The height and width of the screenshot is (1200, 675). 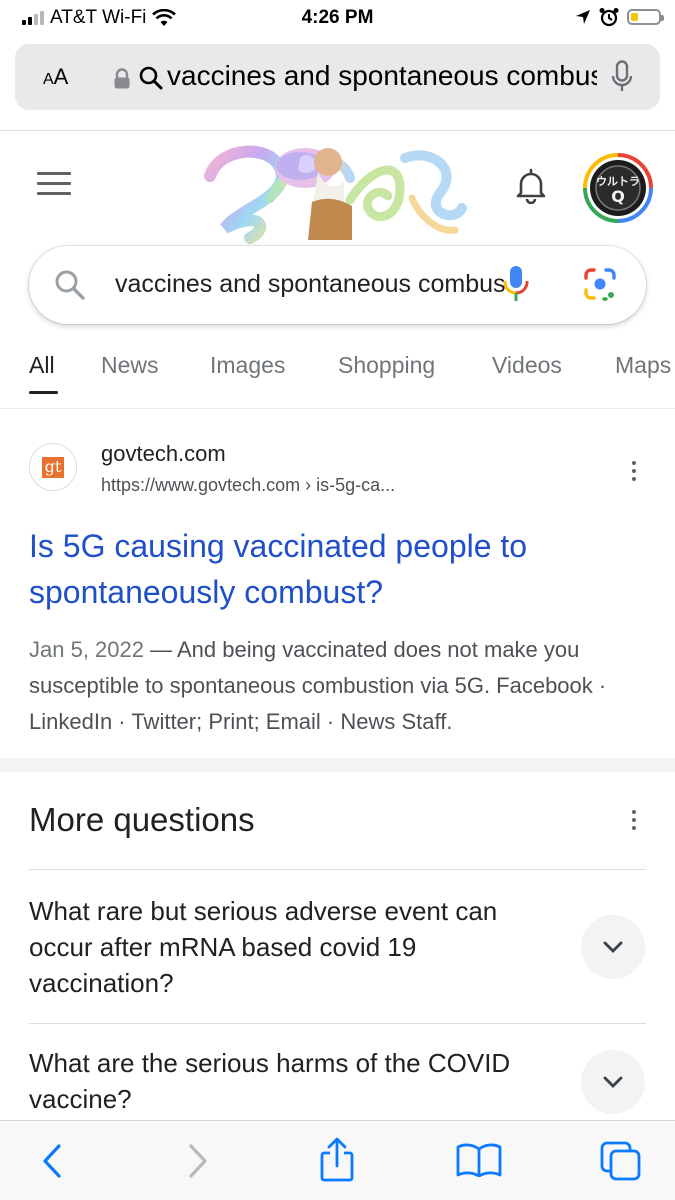 I want to click on notifications-bell-icon, so click(x=531, y=186).